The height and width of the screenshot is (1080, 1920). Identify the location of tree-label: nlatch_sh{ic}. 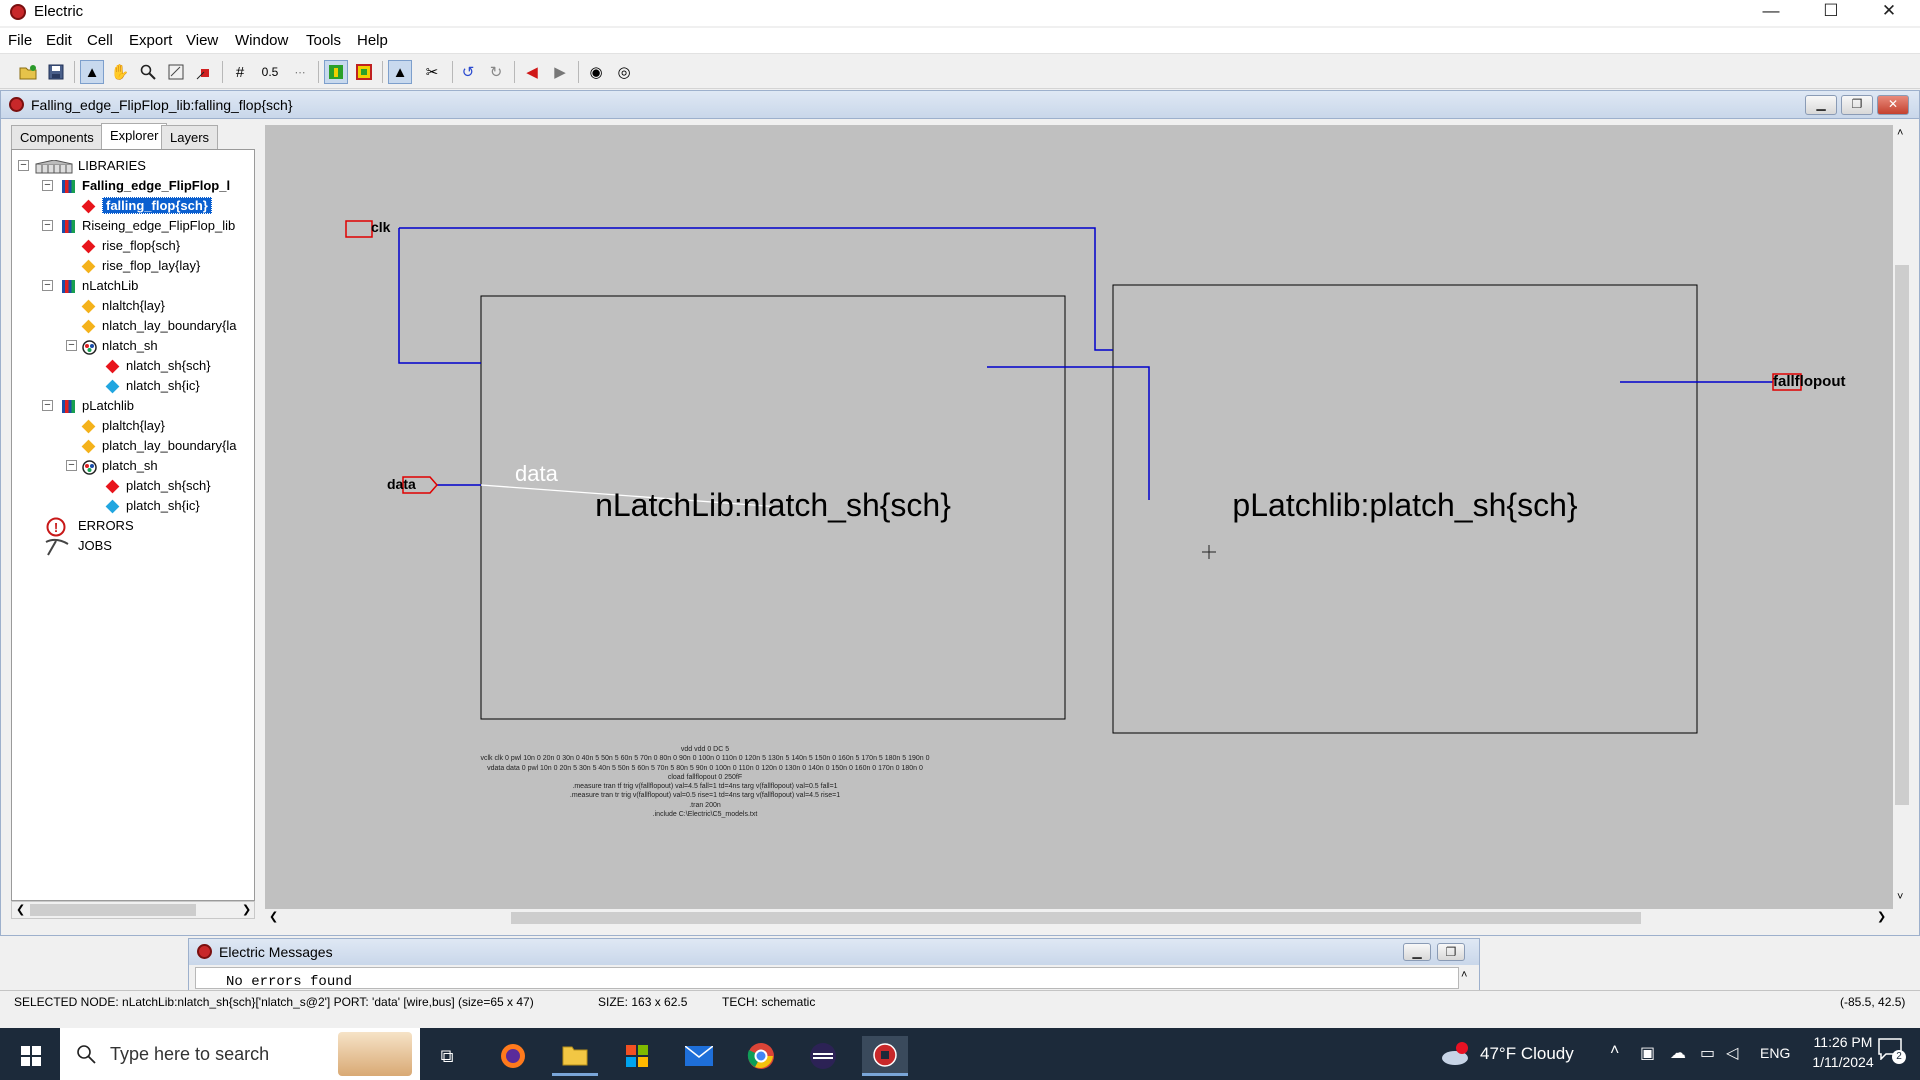
(163, 385).